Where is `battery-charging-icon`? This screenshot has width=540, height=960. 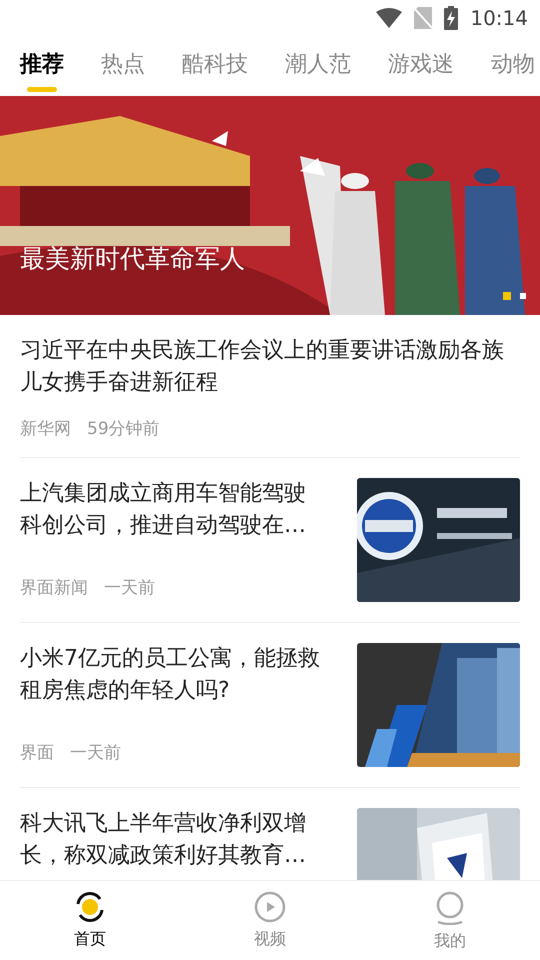
battery-charging-icon is located at coordinates (451, 18).